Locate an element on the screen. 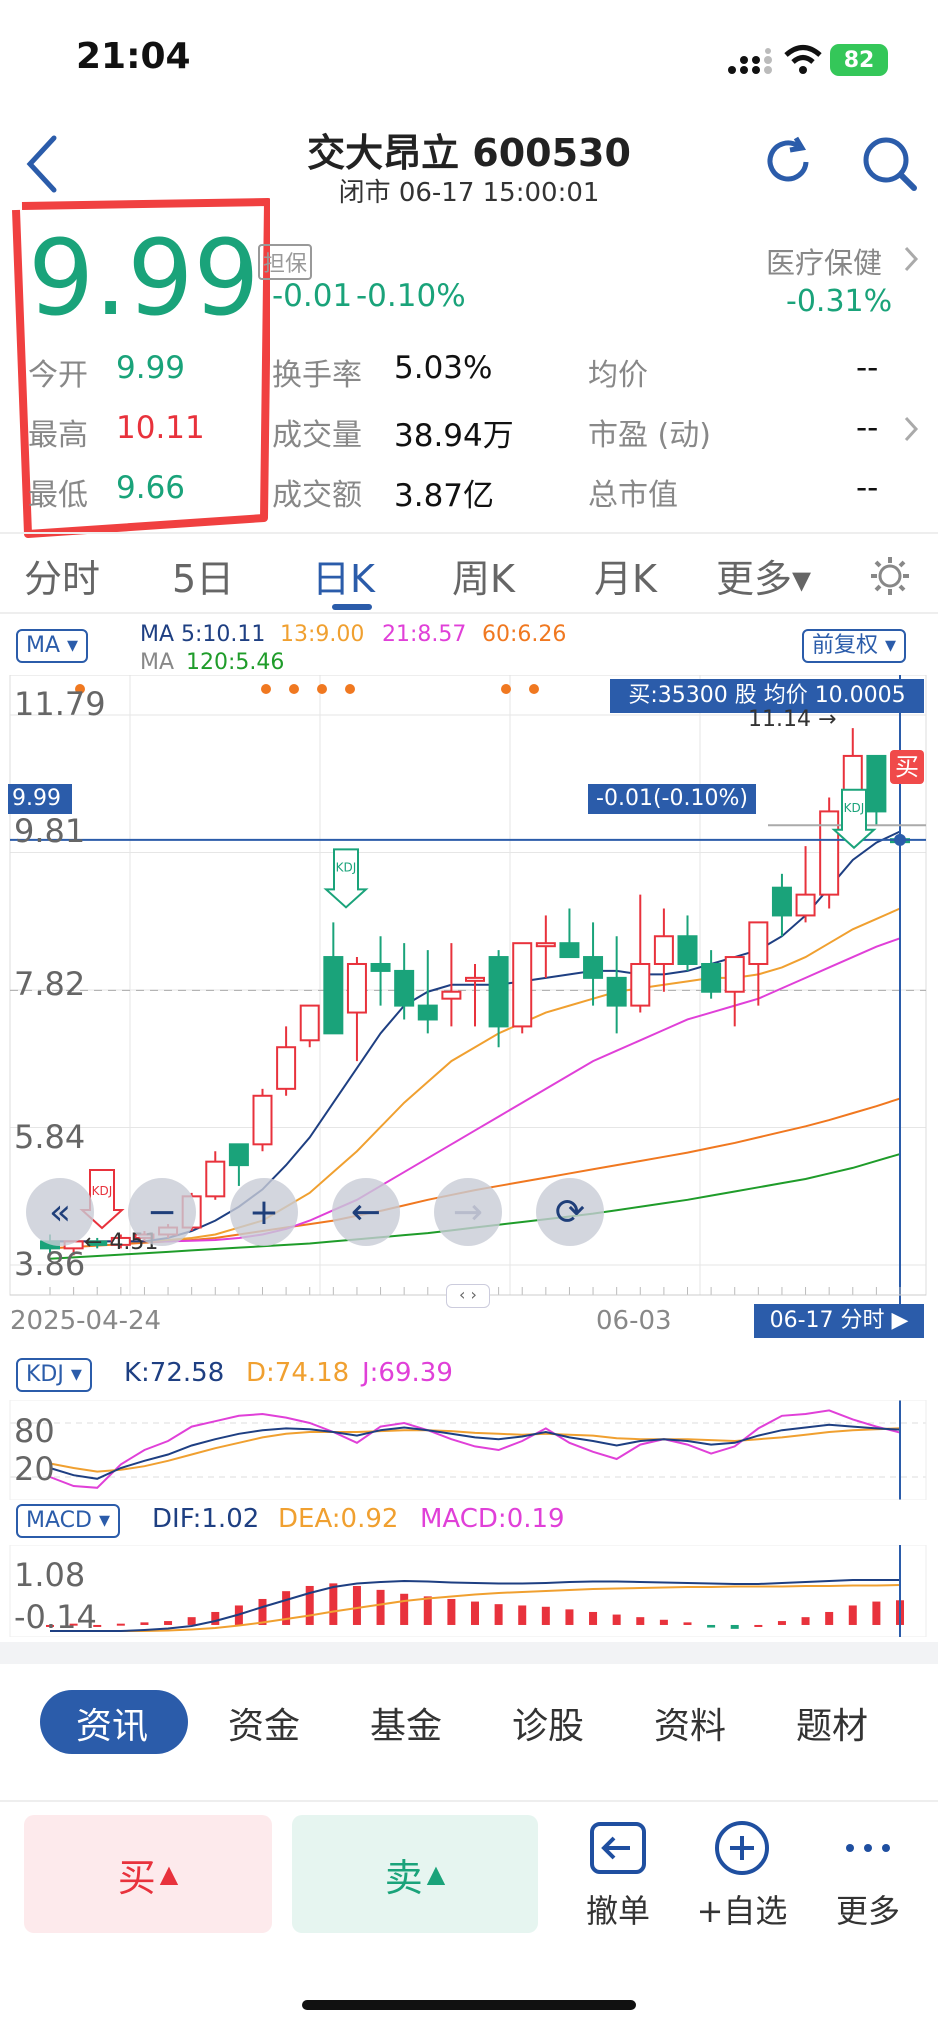 The height and width of the screenshot is (2030, 938). news-tab-4: 资料 is located at coordinates (690, 1723).